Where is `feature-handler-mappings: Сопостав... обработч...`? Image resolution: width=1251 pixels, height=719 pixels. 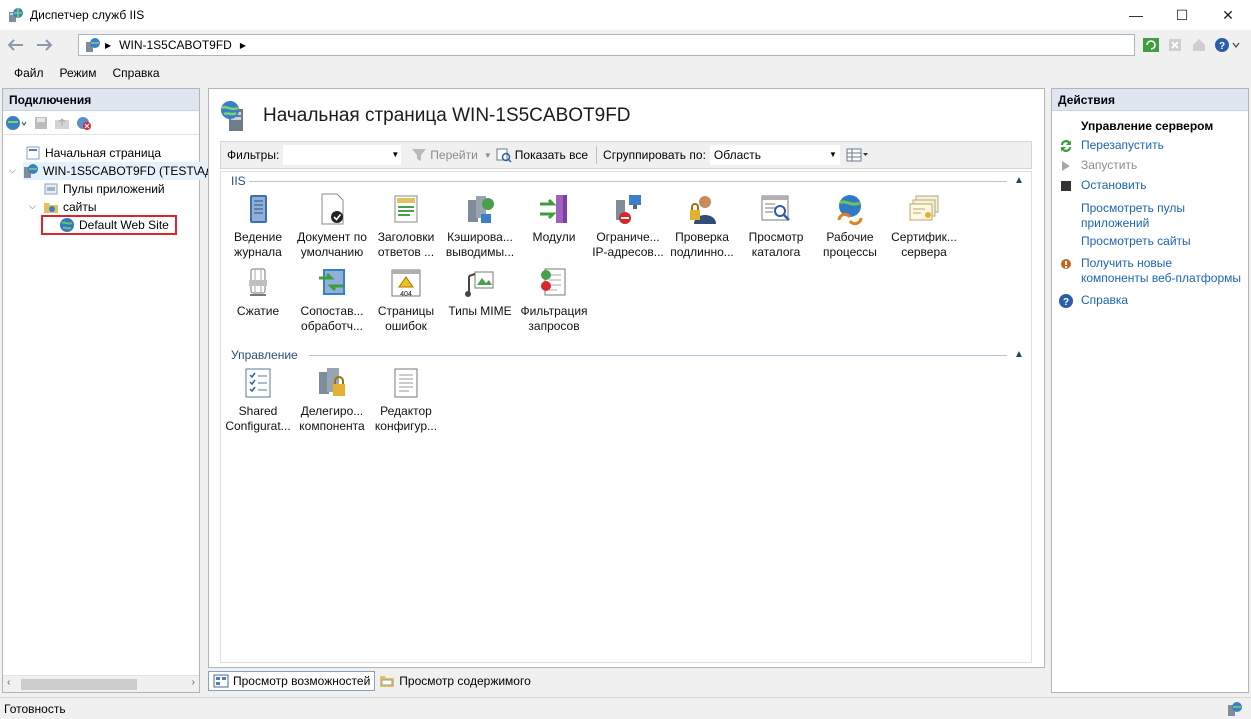
feature-handler-mappings: Сопостав... обработч... is located at coordinates (332, 300).